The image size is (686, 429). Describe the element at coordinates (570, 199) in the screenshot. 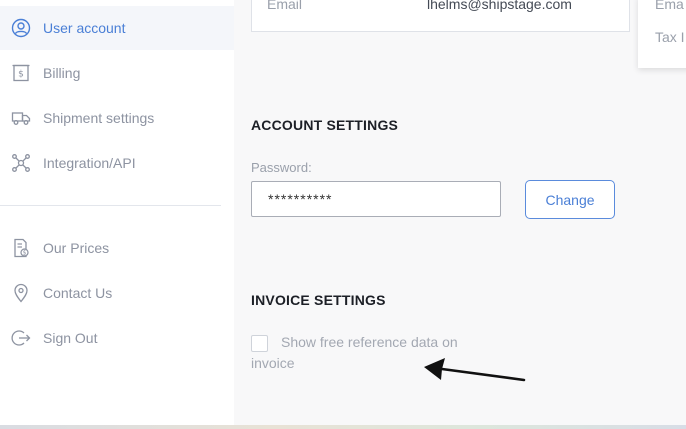

I see `change-password-button: Change` at that location.